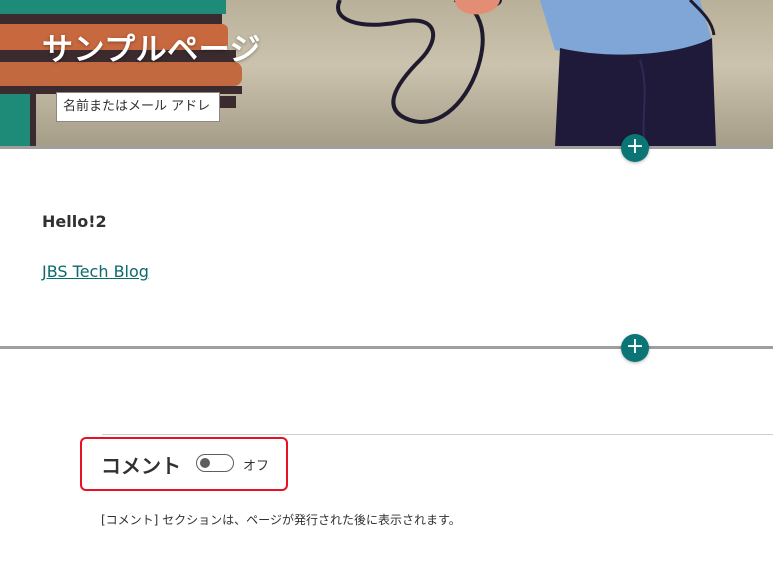 This screenshot has height=584, width=773. Describe the element at coordinates (437, 434) in the screenshot. I see `comments-separator` at that location.